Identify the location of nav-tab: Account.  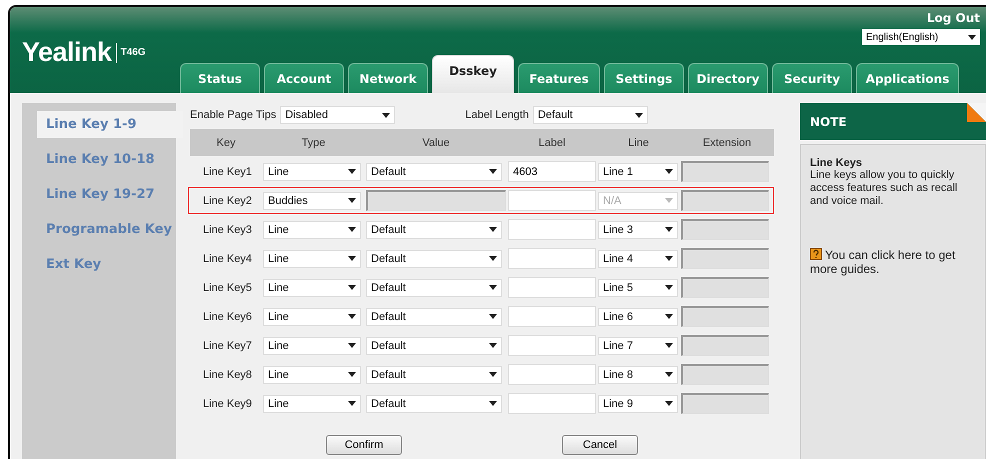
(304, 78).